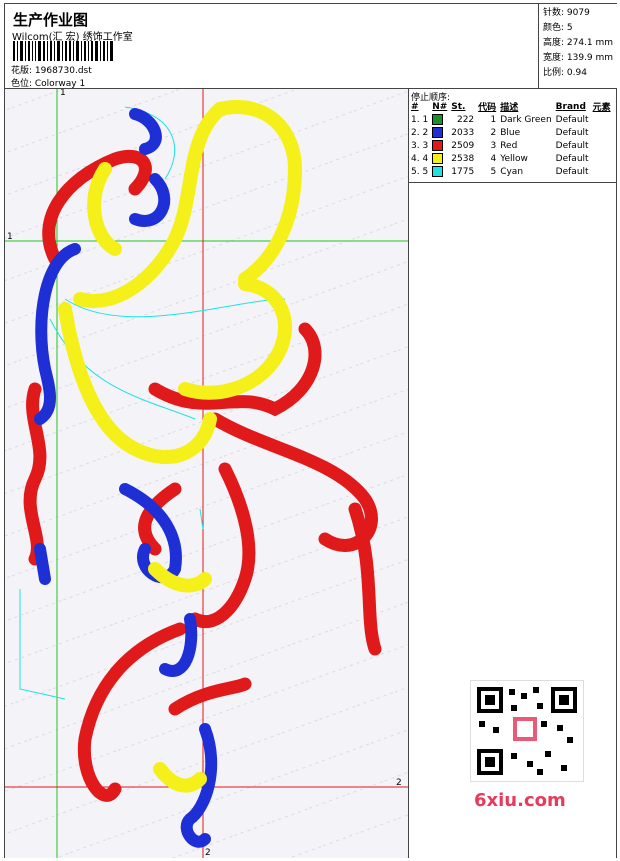 The height and width of the screenshot is (861, 620). I want to click on code-cell: 2, so click(493, 132).